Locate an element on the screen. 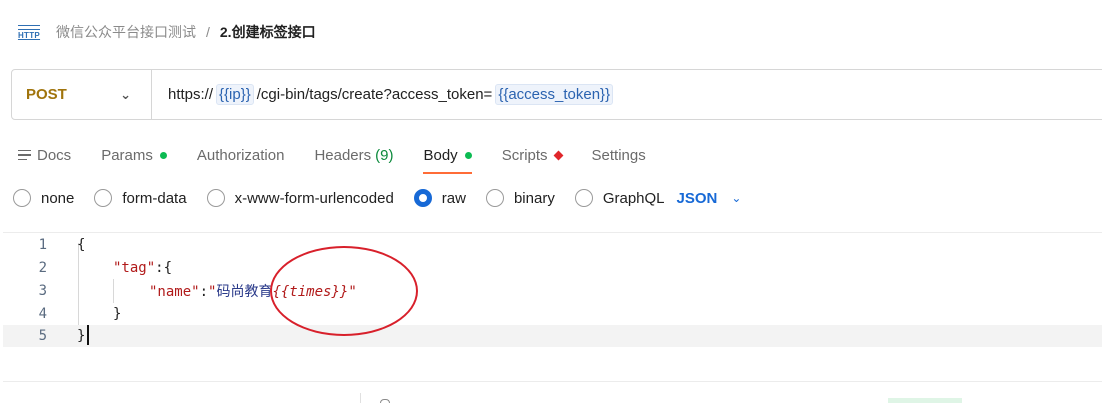  body-type-graphql: GraphQL is located at coordinates (619, 198).